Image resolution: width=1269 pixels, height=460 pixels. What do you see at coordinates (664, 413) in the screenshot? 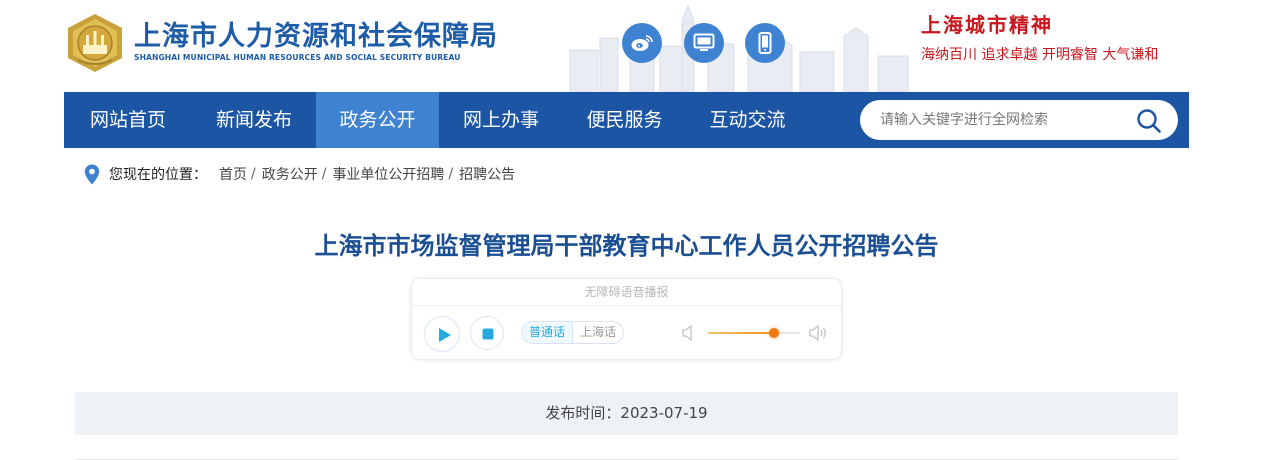
I see `publish-date: 2023-07-19` at bounding box center [664, 413].